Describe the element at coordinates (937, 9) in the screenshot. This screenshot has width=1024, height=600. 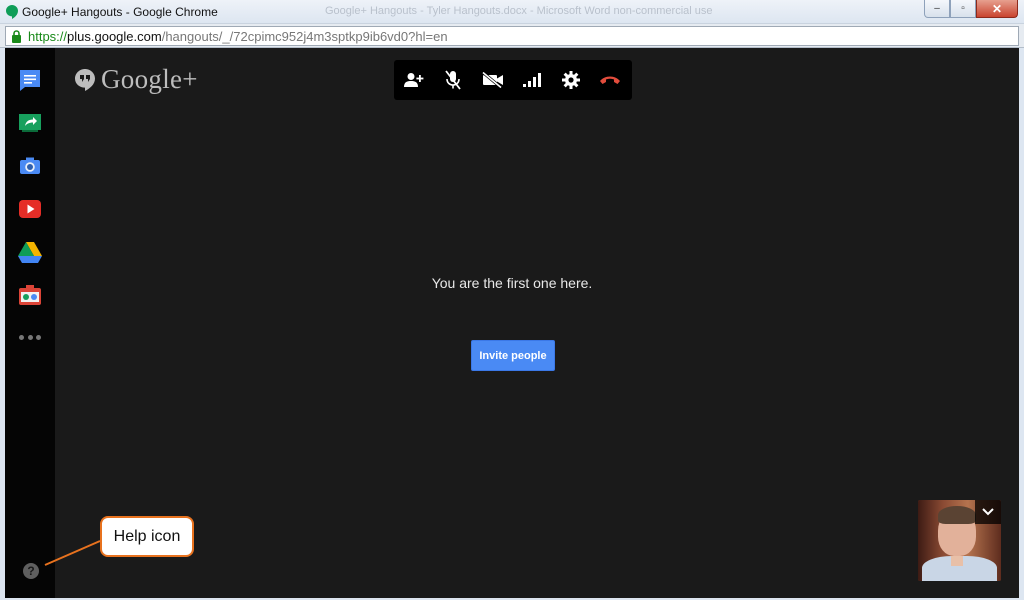
I see `minimize-button: –` at that location.